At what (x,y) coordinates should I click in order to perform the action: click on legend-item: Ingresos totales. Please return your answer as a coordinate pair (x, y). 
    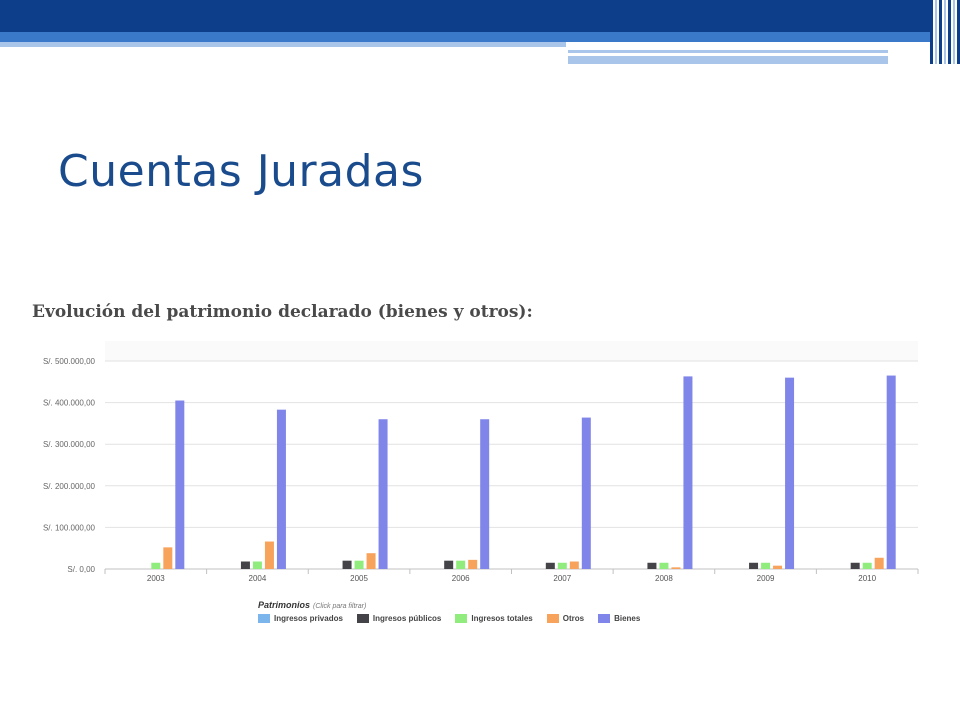
    Looking at the image, I should click on (494, 618).